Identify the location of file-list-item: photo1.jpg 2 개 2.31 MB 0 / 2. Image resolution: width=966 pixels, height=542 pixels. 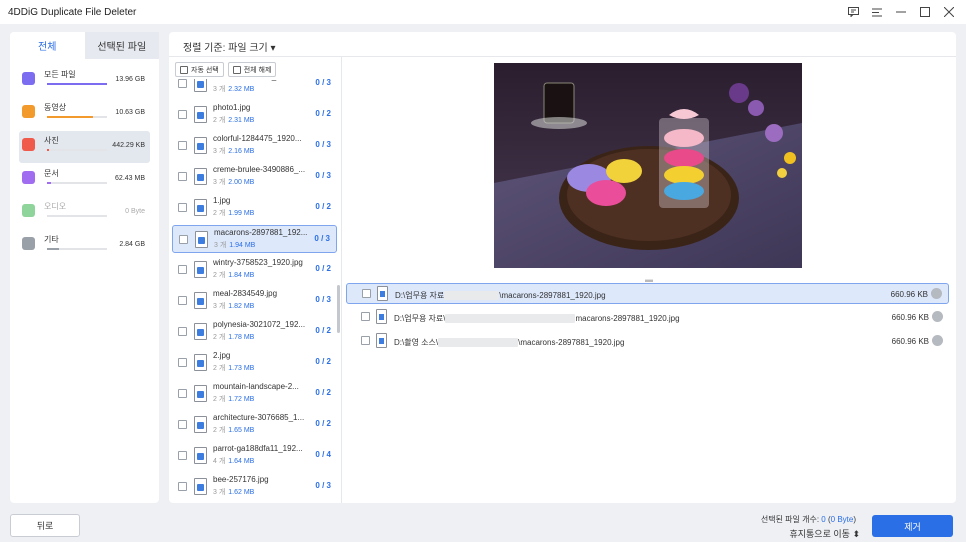
(254, 115).